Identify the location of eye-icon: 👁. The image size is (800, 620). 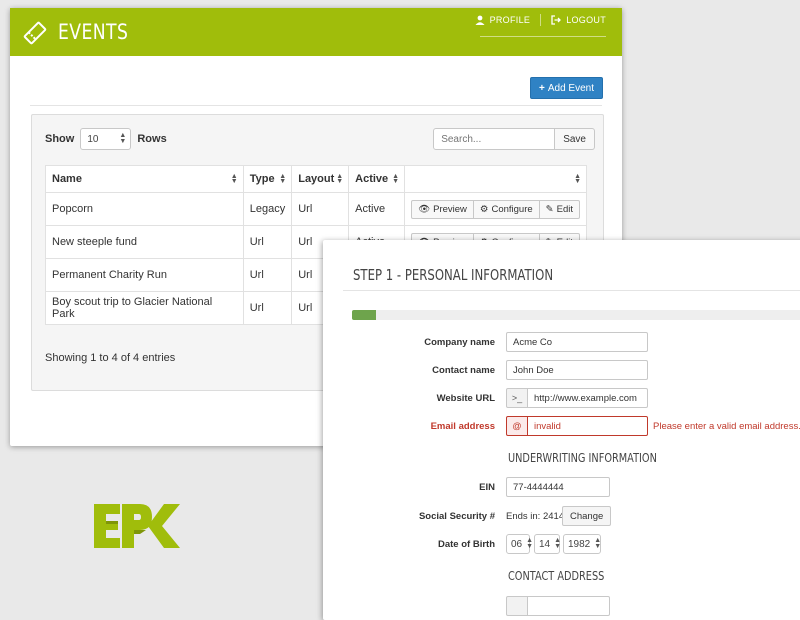
(424, 209).